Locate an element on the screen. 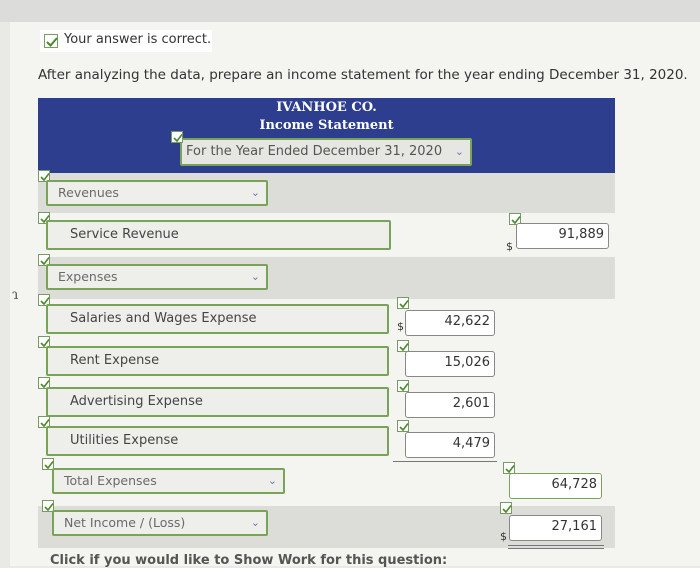 This screenshot has height=568, width=700. net-income-amount: 27,161 is located at coordinates (555, 528).